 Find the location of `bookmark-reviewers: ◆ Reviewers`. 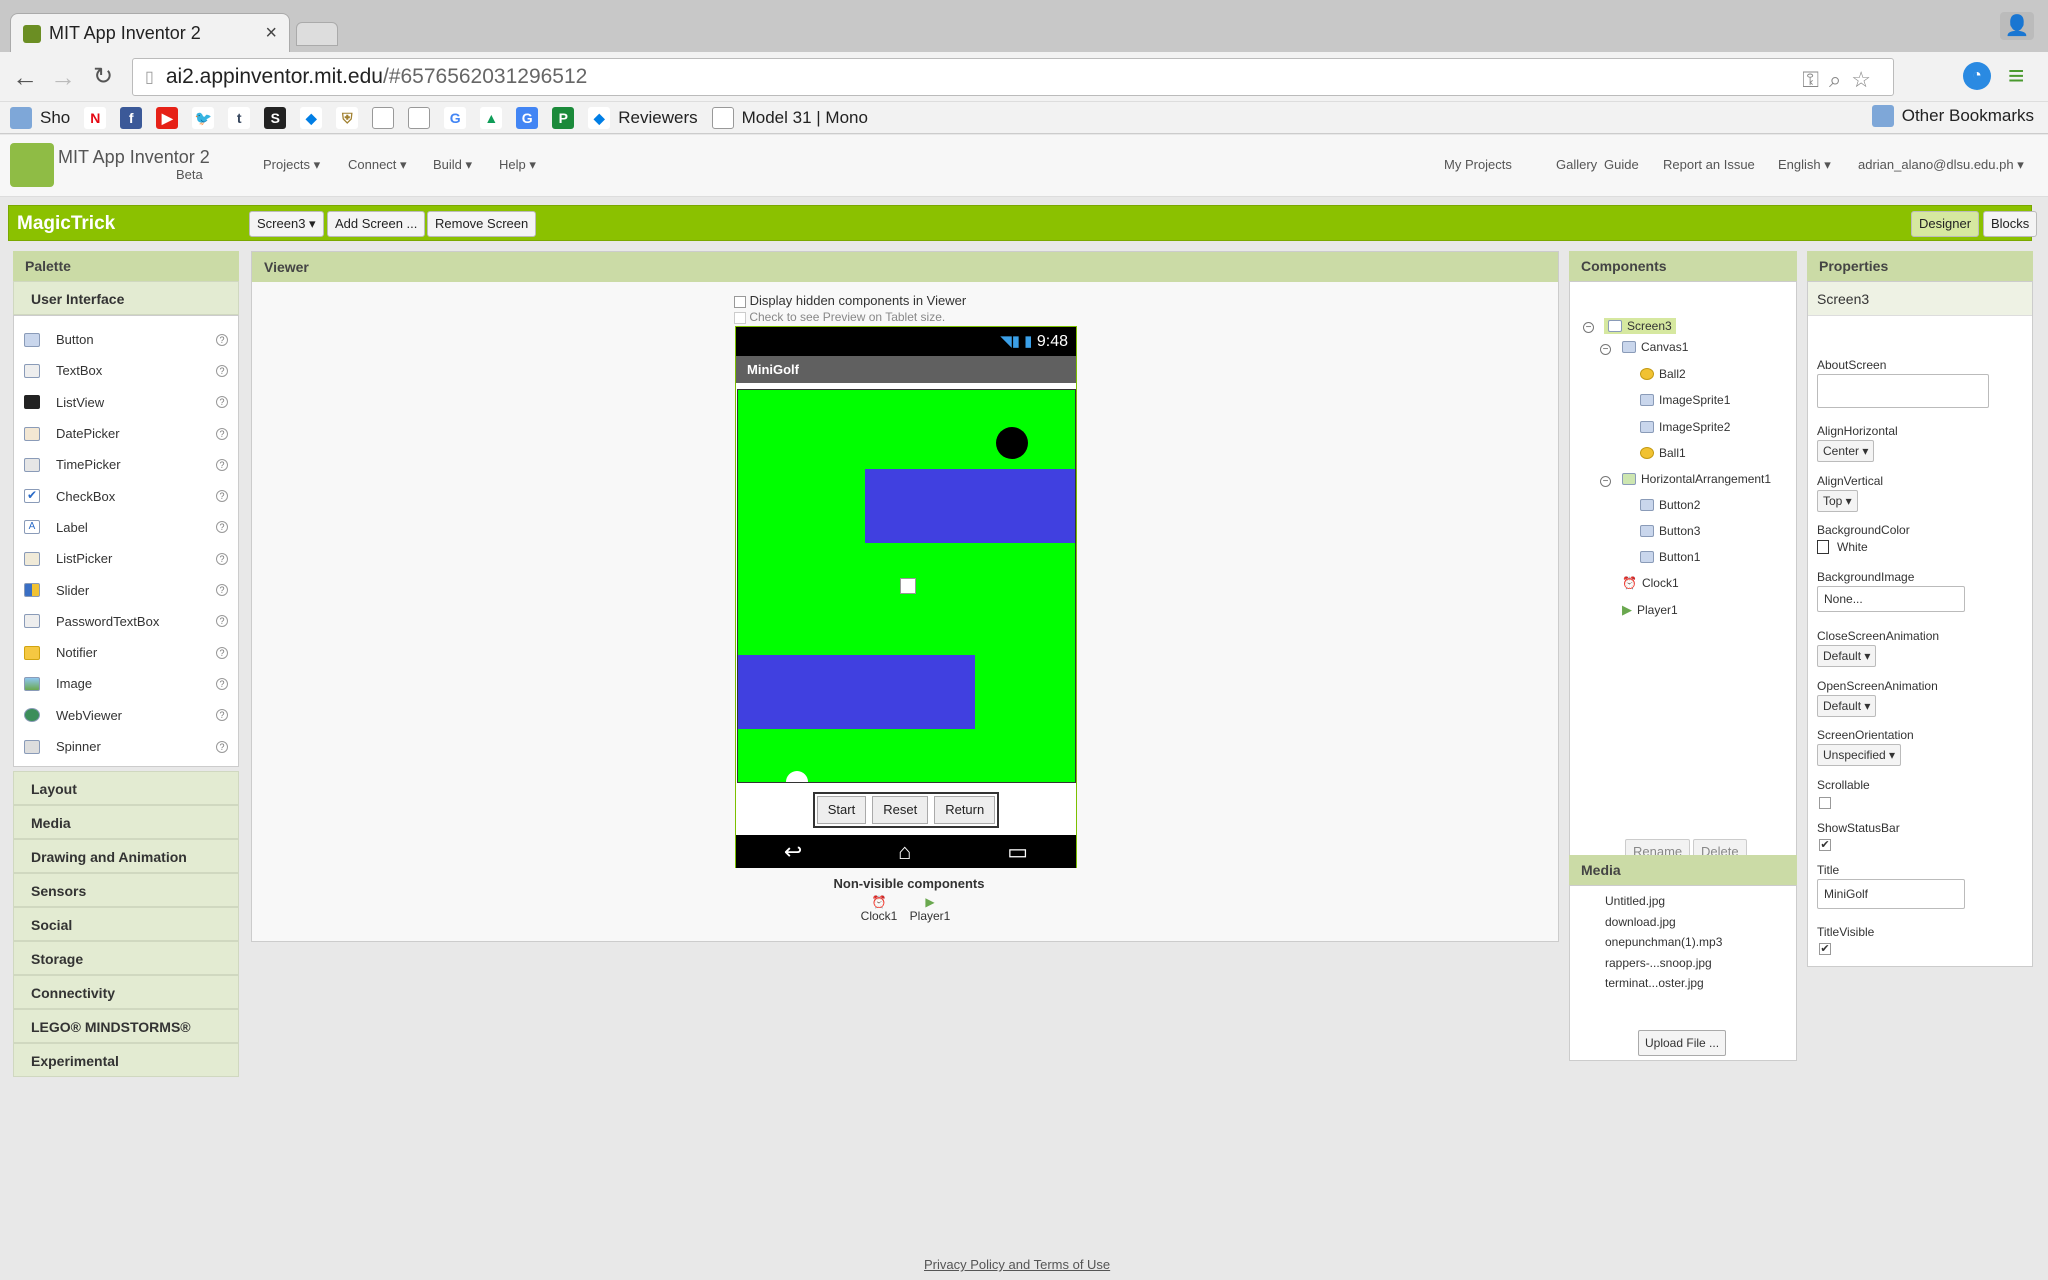

bookmark-reviewers: ◆ Reviewers is located at coordinates (643, 117).